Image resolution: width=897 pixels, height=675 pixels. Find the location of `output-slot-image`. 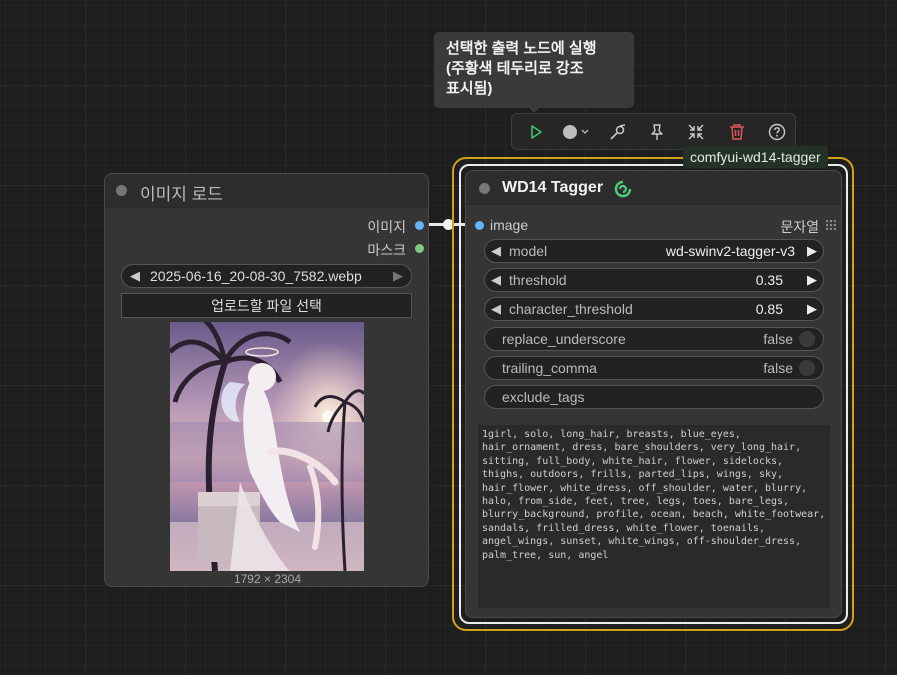

output-slot-image is located at coordinates (419, 225).